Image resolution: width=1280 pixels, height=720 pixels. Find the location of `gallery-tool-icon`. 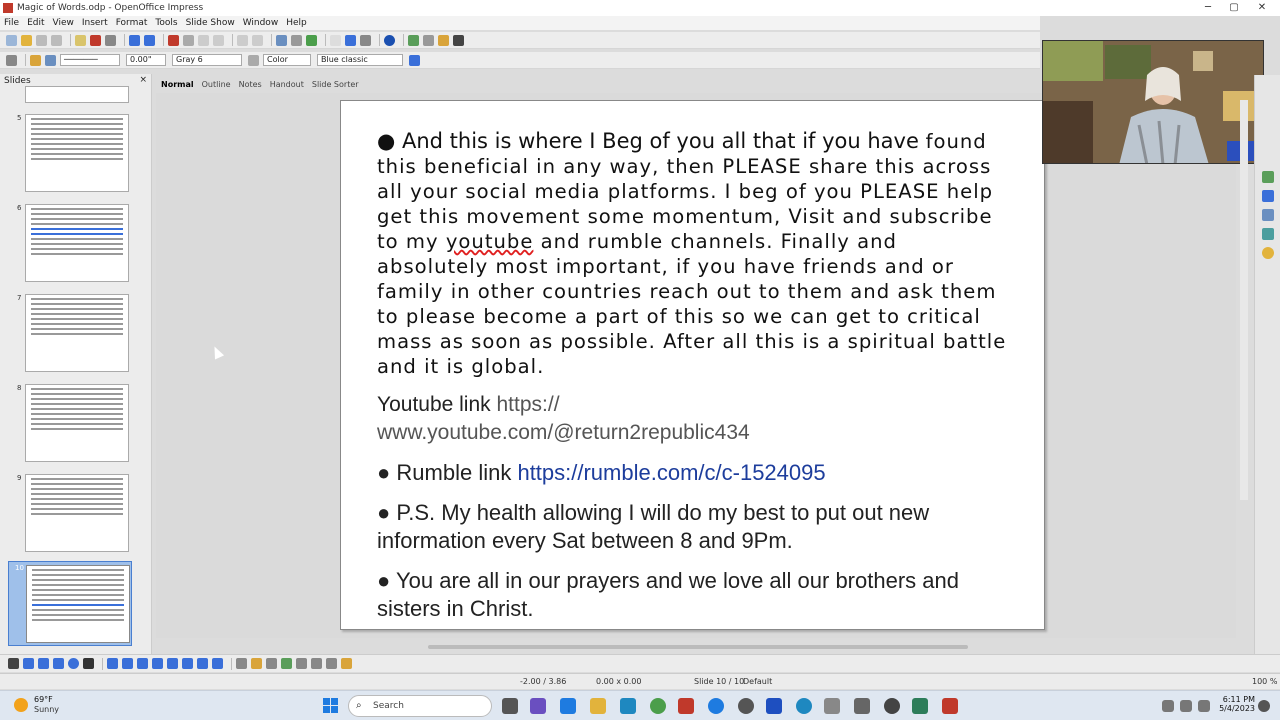

gallery-tool-icon is located at coordinates (286, 663).